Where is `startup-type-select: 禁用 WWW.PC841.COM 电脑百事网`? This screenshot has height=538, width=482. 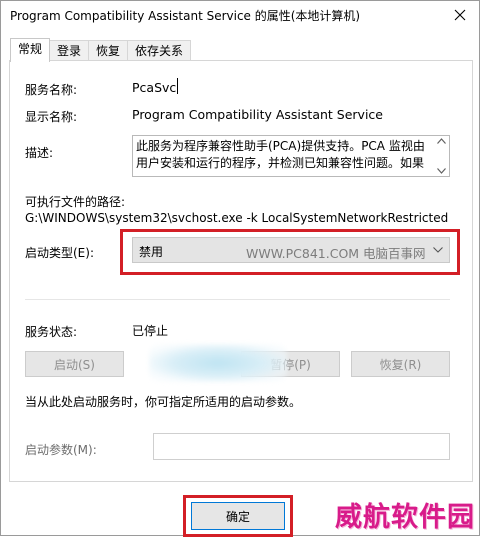 startup-type-select: 禁用 WWW.PC841.COM 电脑百事网 is located at coordinates (291, 250).